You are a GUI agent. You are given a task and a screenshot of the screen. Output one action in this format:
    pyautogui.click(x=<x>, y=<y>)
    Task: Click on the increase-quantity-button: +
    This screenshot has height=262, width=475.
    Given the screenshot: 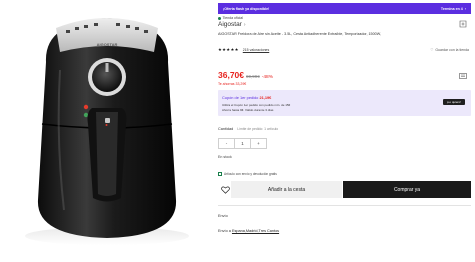 What is the action you would take?
    pyautogui.click(x=258, y=143)
    